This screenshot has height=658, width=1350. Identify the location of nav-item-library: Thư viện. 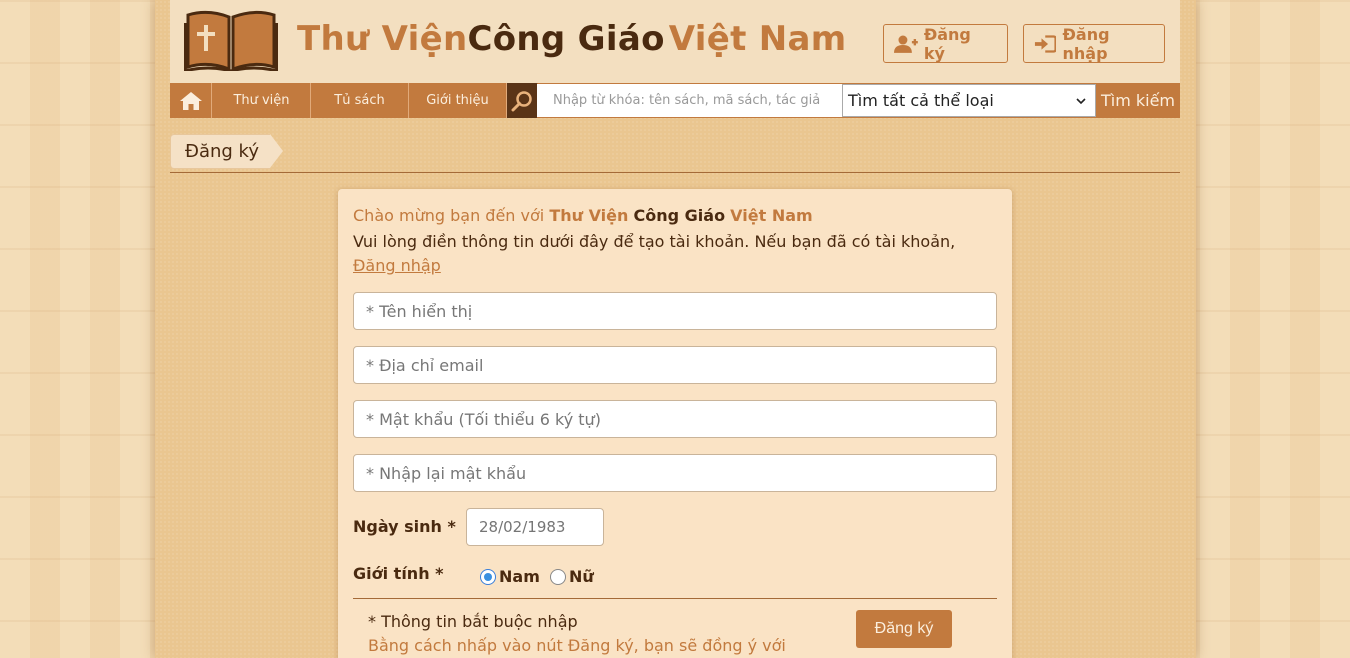
(262, 100).